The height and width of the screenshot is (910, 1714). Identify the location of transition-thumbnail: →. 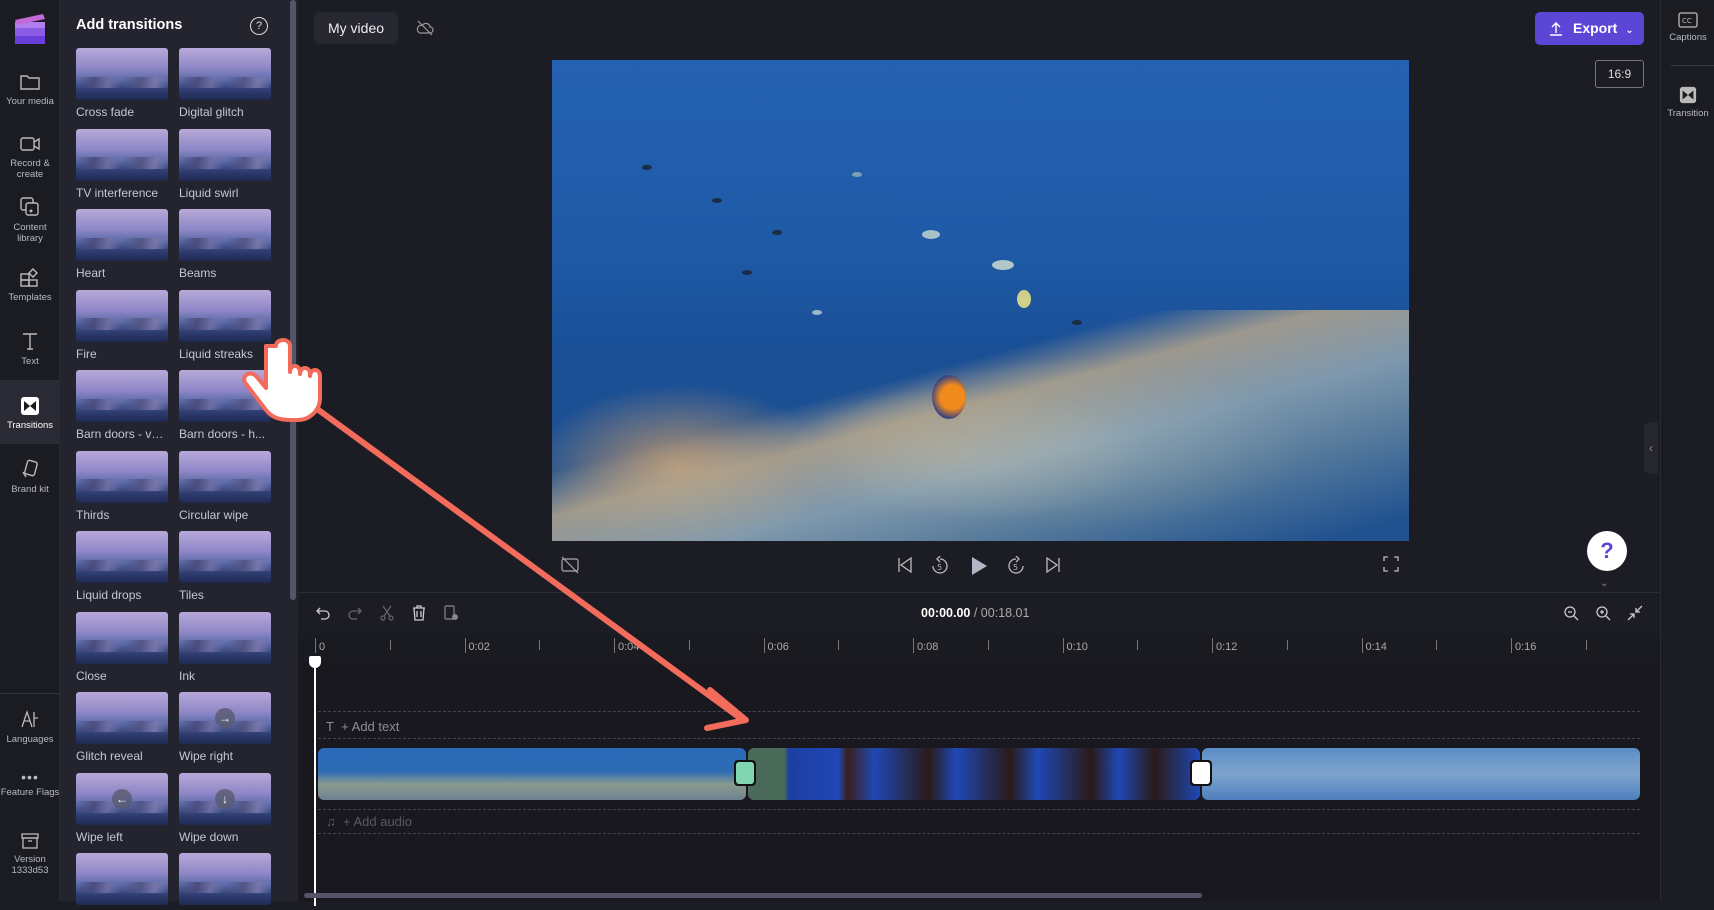
(225, 718).